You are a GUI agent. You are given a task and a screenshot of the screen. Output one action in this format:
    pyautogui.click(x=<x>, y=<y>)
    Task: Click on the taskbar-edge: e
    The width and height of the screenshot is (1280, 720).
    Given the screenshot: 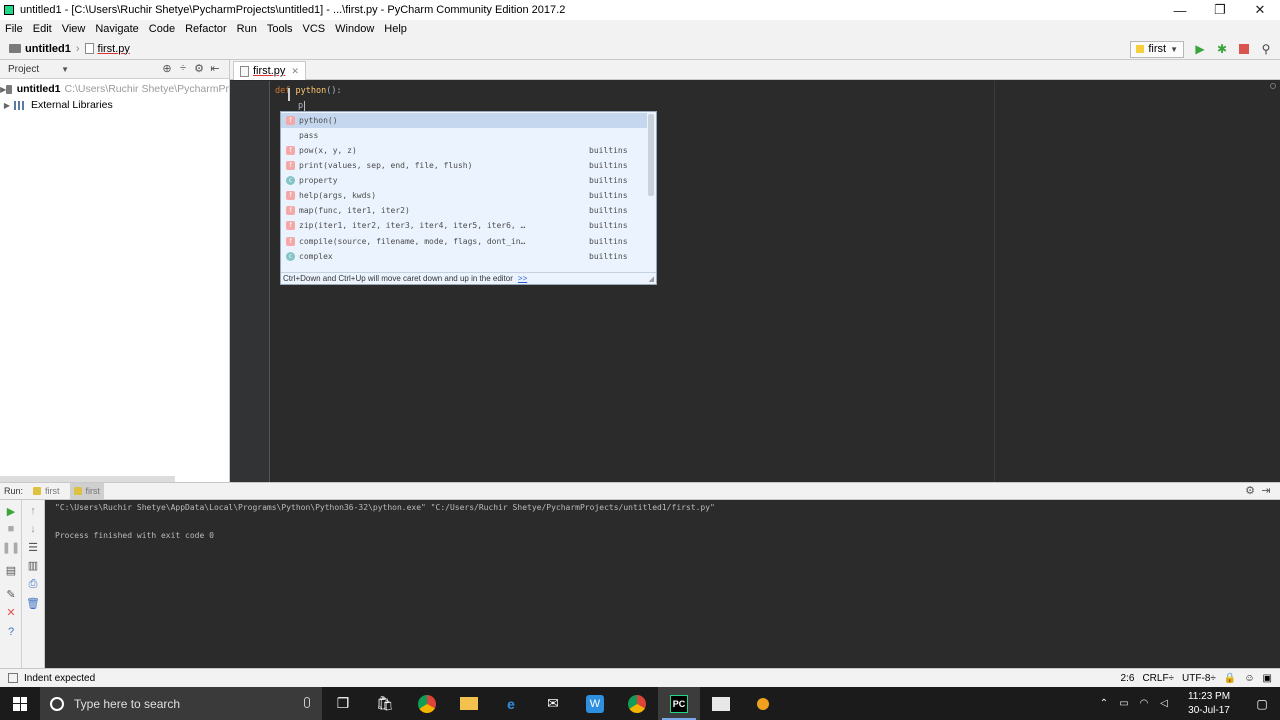 What is the action you would take?
    pyautogui.click(x=511, y=703)
    